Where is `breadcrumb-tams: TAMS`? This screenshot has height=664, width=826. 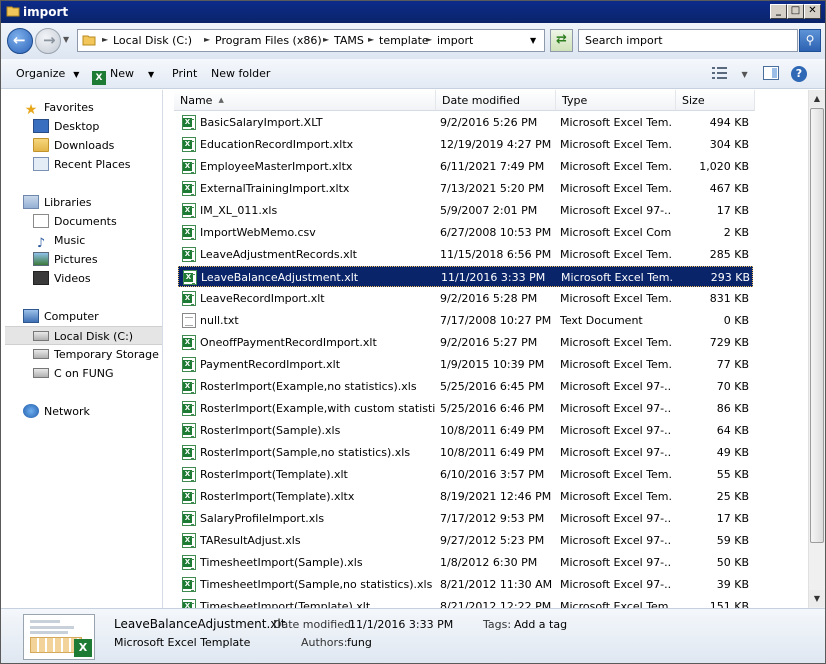
breadcrumb-tams: TAMS is located at coordinates (349, 40).